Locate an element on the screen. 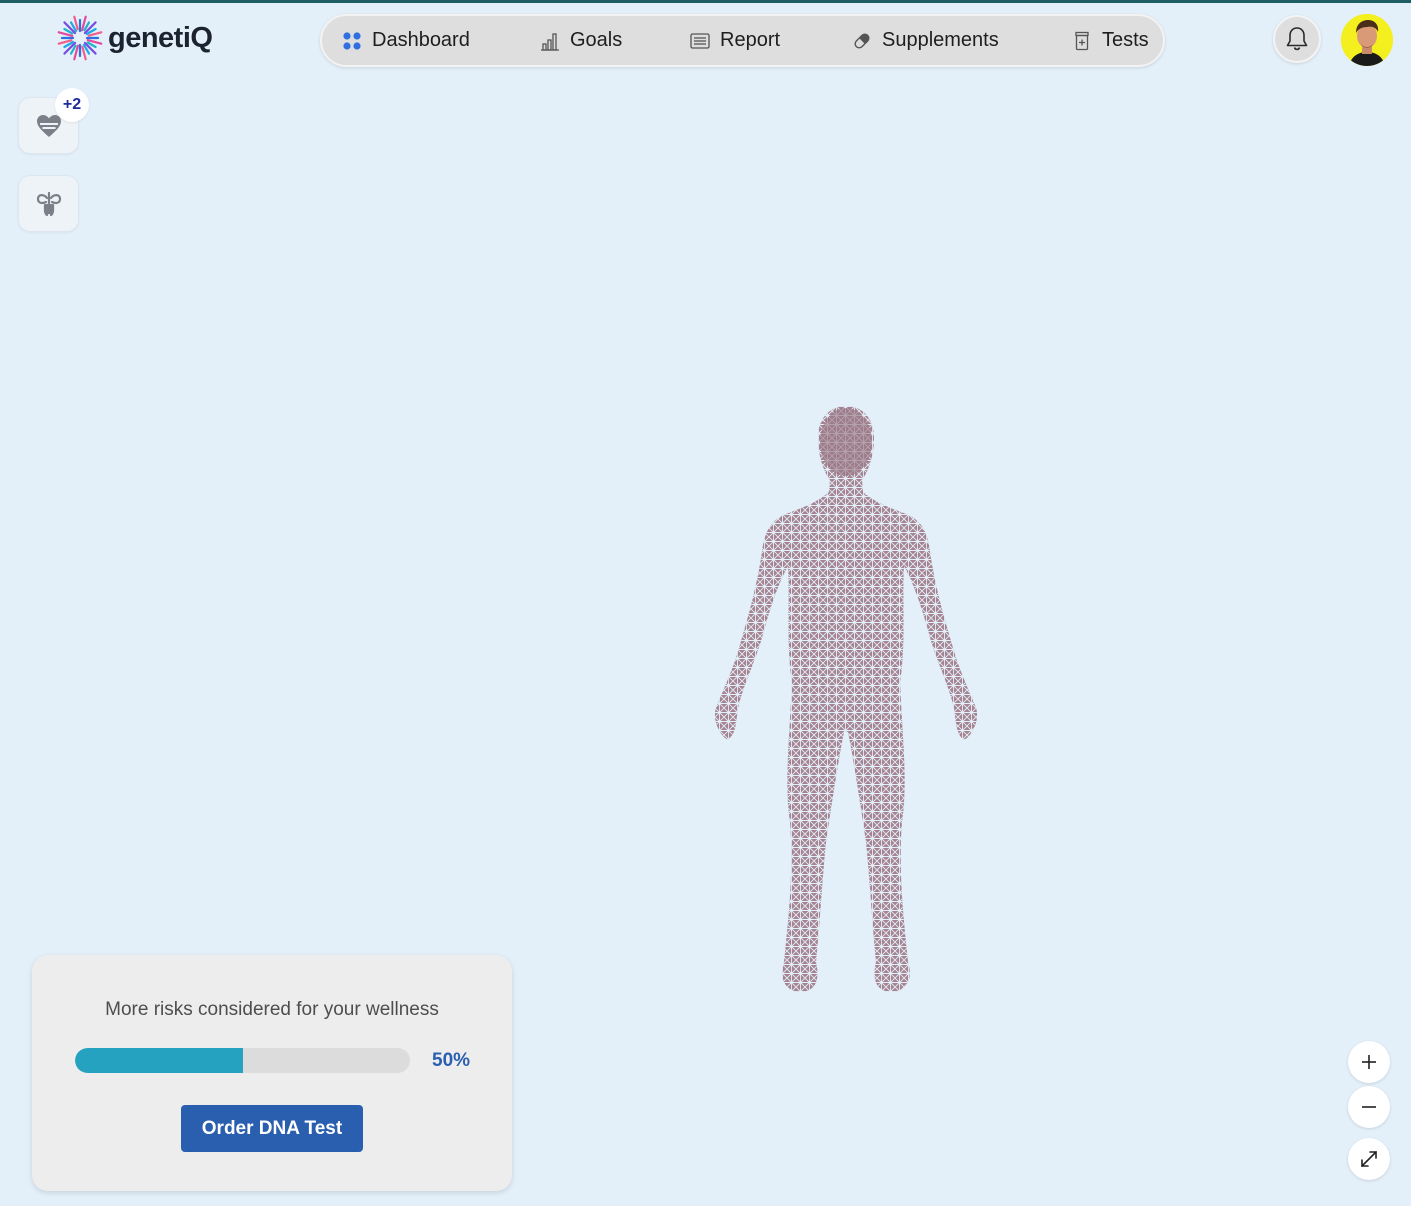 The image size is (1411, 1206). fullscreen-button is located at coordinates (1369, 1159).